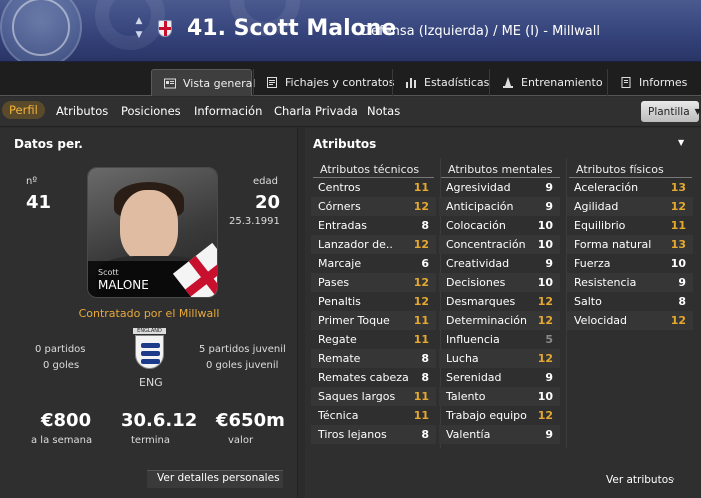 The width and height of the screenshot is (701, 498). What do you see at coordinates (600, 225) in the screenshot?
I see `attribute-name: Equilibrio` at bounding box center [600, 225].